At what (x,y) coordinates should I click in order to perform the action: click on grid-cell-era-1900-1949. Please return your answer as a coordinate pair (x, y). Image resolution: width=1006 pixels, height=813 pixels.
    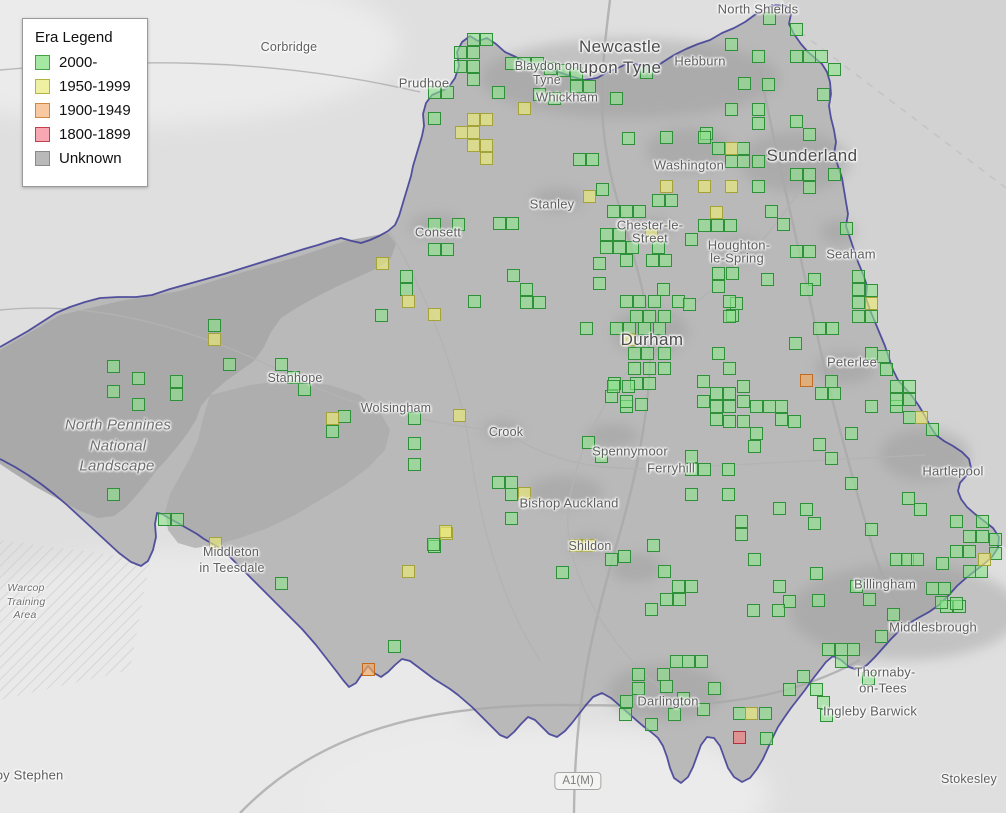
    Looking at the image, I should click on (368, 669).